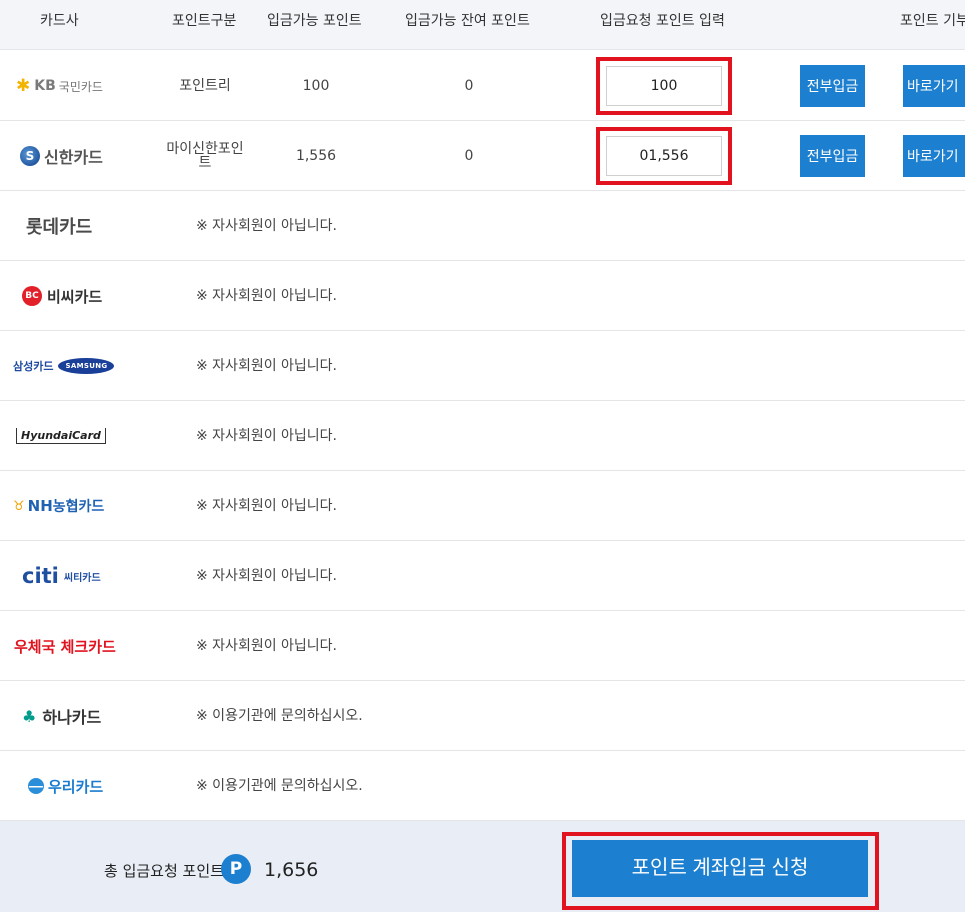 This screenshot has height=912, width=965. What do you see at coordinates (291, 870) in the screenshot?
I see `total-request-value: 1,656` at bounding box center [291, 870].